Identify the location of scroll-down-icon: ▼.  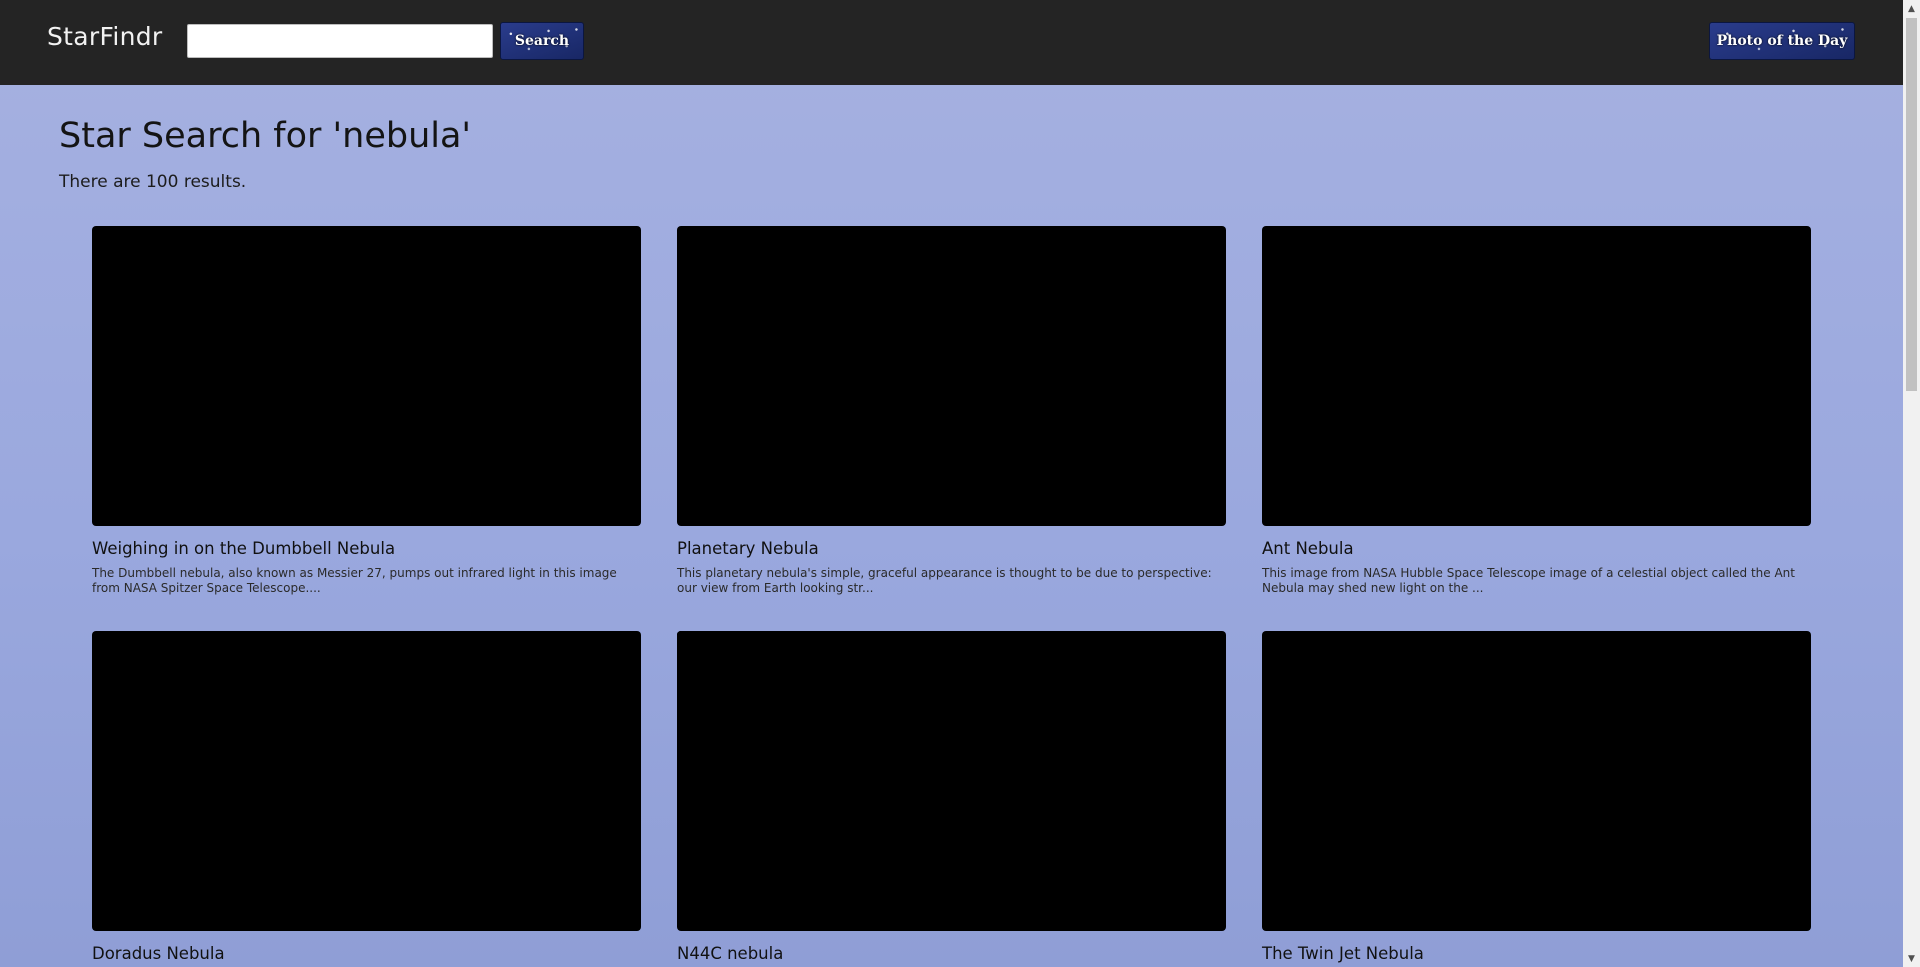
(1911, 958).